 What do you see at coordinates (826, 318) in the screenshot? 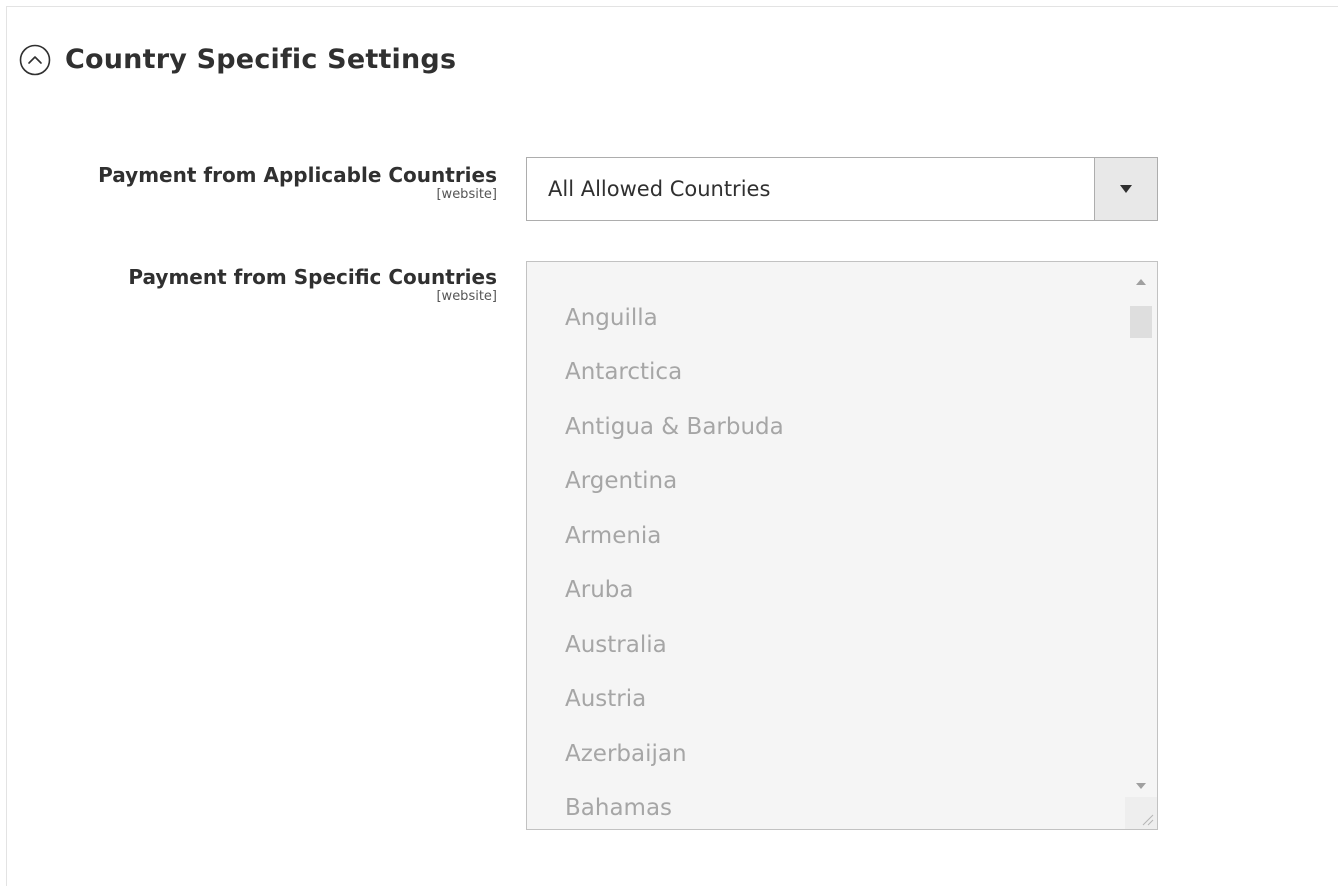
I see `country-option: Anguilla` at bounding box center [826, 318].